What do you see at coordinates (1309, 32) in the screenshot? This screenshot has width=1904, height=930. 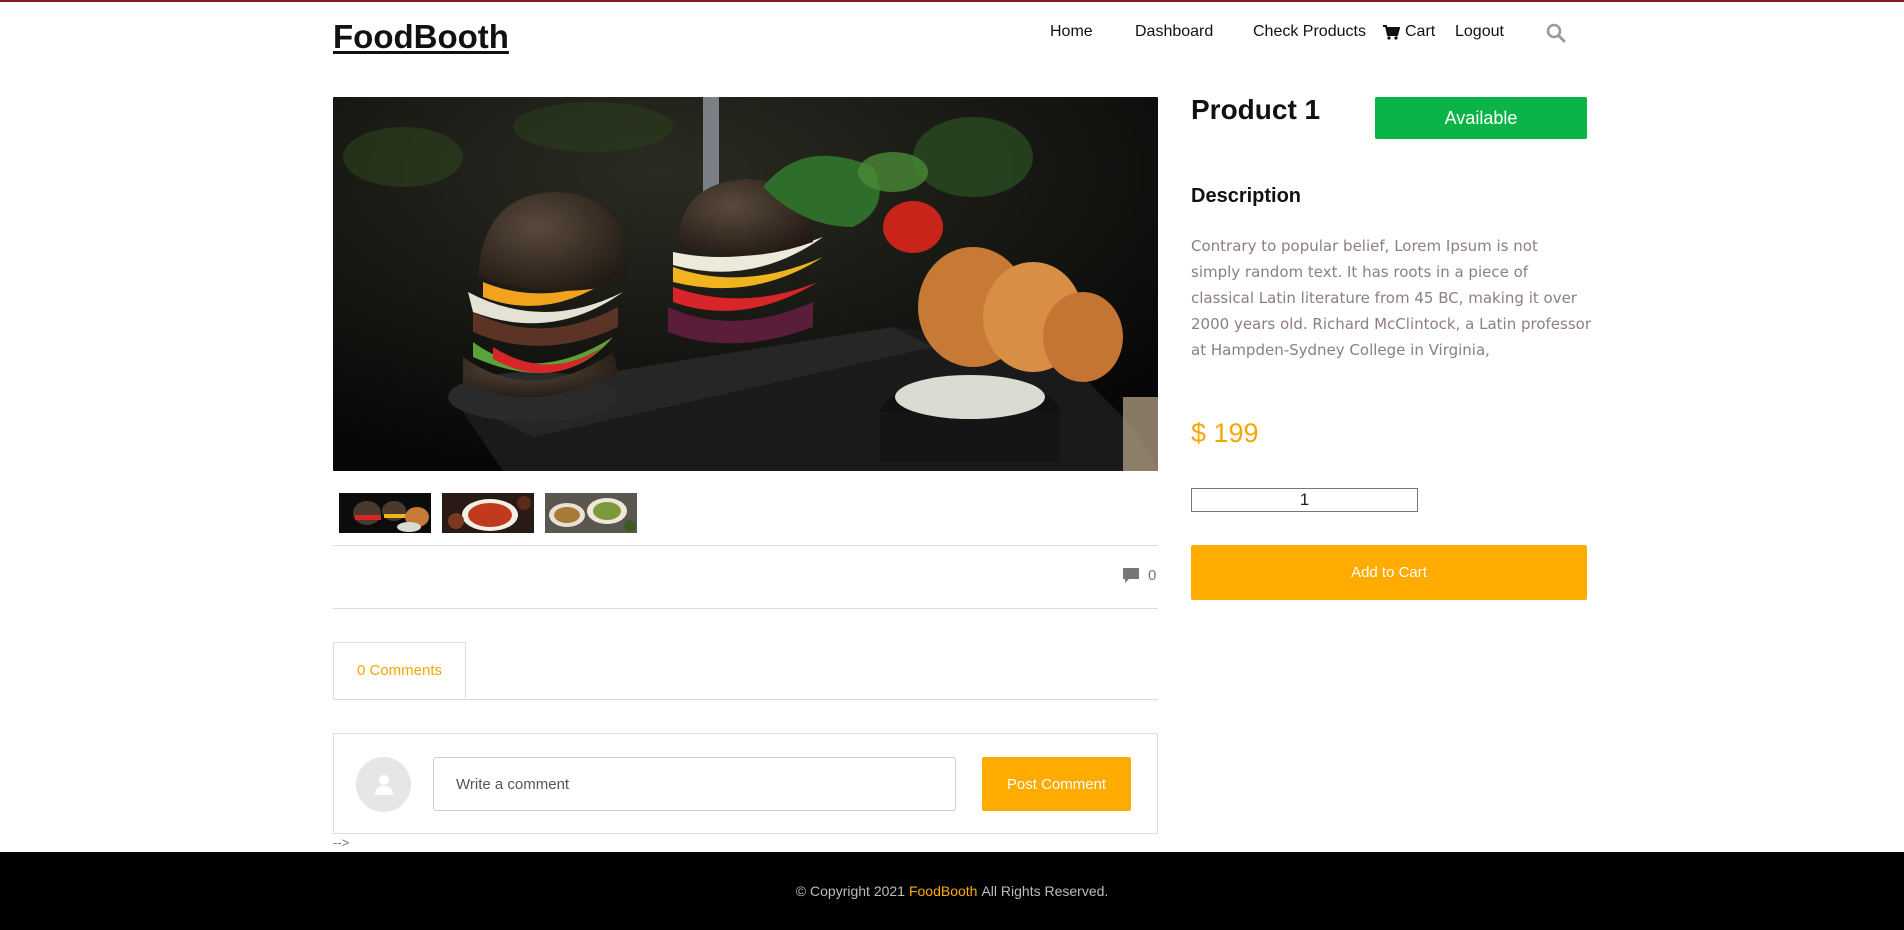 I see `nav-check-products: Check Products` at bounding box center [1309, 32].